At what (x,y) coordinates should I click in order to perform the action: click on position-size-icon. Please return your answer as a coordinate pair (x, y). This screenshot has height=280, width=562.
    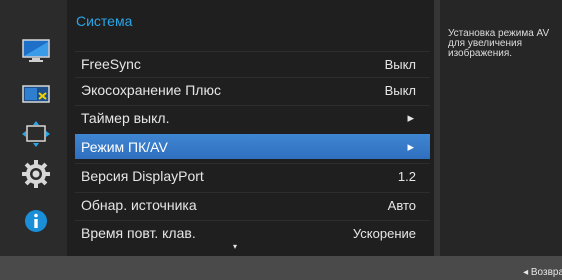
    Looking at the image, I should click on (36, 134).